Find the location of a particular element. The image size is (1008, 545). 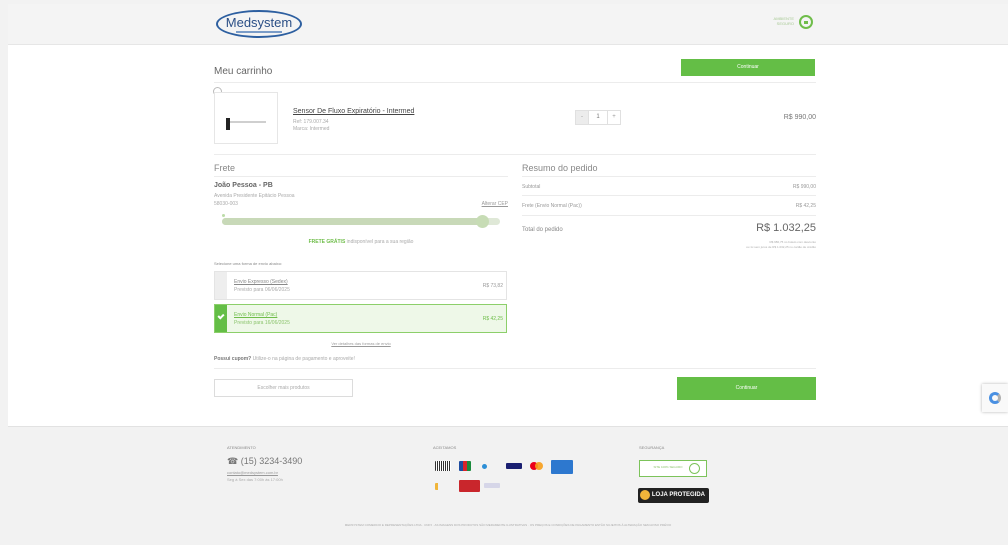

shipping-option-name: Envio Expresso (Sedex) is located at coordinates (261, 282).